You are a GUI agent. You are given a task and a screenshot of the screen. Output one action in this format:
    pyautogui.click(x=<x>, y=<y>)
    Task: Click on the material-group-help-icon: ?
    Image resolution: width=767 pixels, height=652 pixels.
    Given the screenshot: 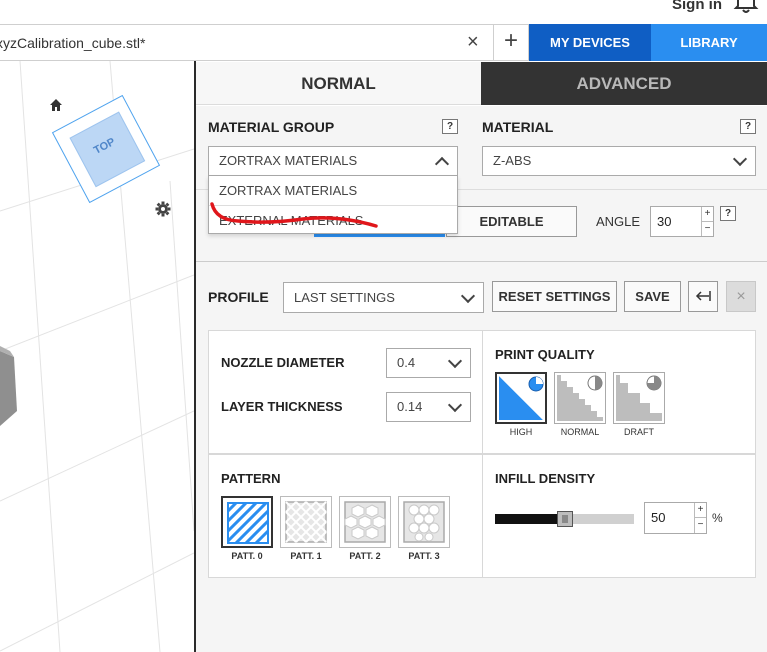 What is the action you would take?
    pyautogui.click(x=450, y=126)
    